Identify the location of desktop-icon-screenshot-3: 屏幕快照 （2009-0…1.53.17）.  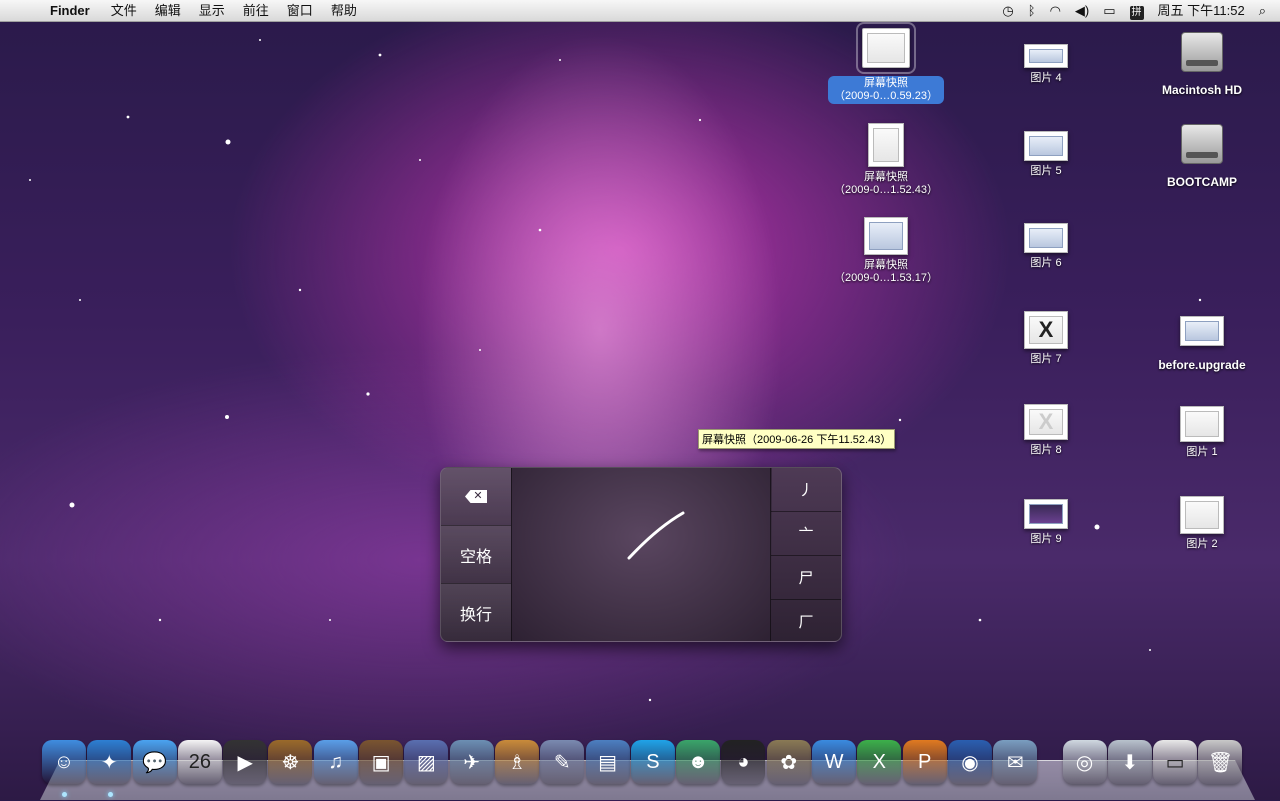
(886, 251).